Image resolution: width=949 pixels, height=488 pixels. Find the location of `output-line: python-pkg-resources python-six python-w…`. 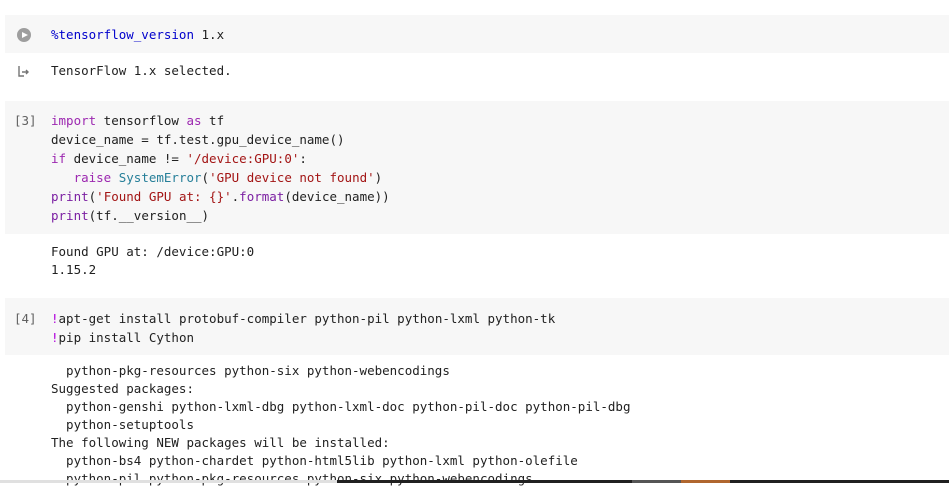

output-line: python-pkg-resources python-six python-w… is located at coordinates (250, 370).